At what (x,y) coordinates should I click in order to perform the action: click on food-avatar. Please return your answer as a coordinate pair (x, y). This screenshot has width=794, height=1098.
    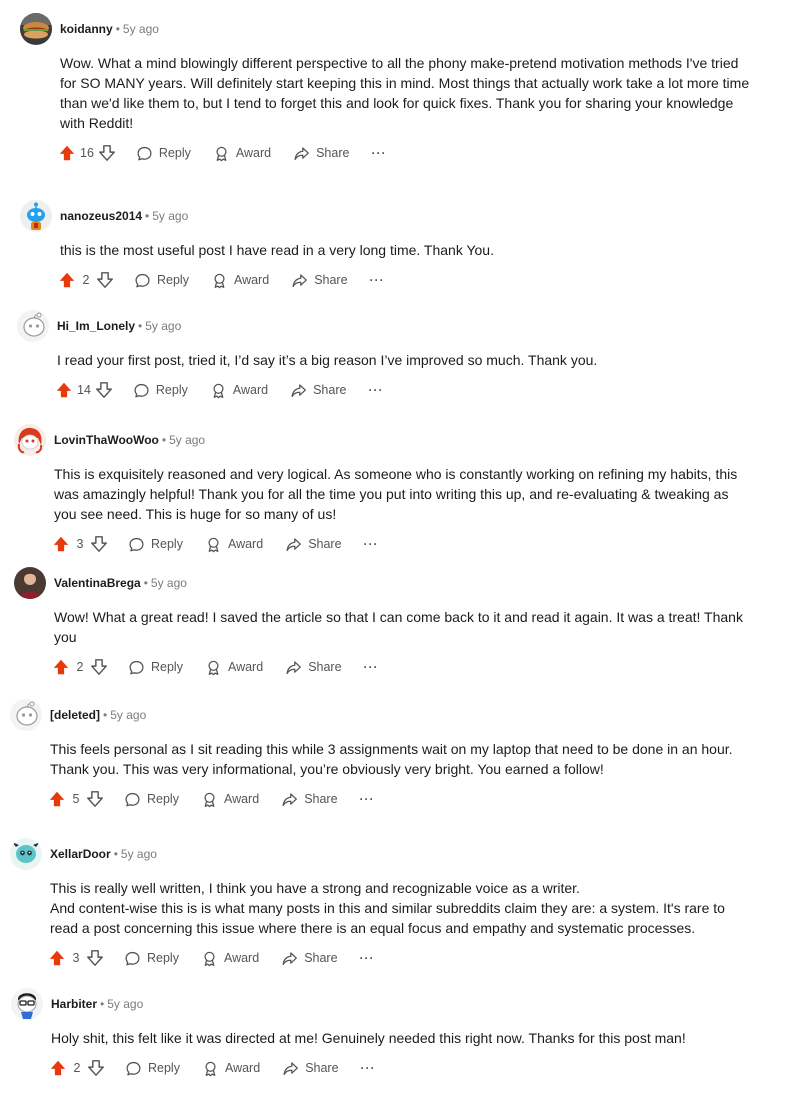
    Looking at the image, I should click on (36, 29).